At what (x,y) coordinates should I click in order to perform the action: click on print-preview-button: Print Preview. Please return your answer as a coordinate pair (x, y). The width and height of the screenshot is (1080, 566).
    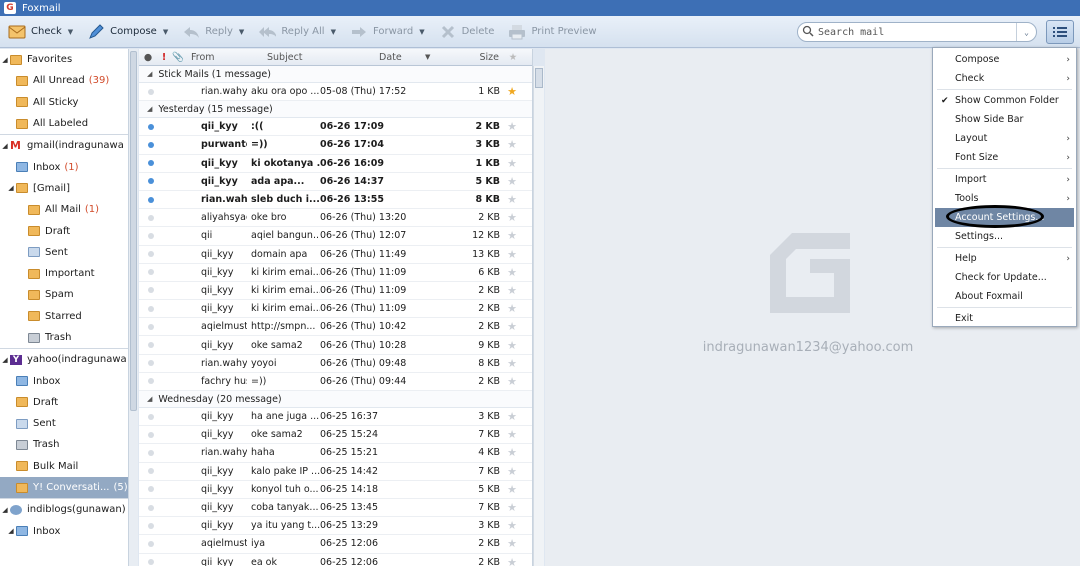
    Looking at the image, I should click on (551, 32).